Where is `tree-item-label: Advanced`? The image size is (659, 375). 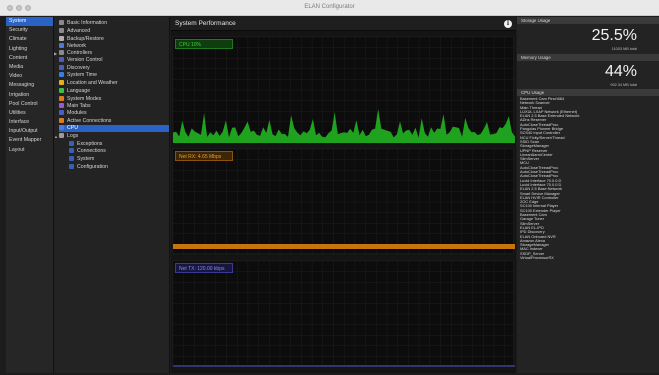 tree-item-label: Advanced is located at coordinates (79, 31).